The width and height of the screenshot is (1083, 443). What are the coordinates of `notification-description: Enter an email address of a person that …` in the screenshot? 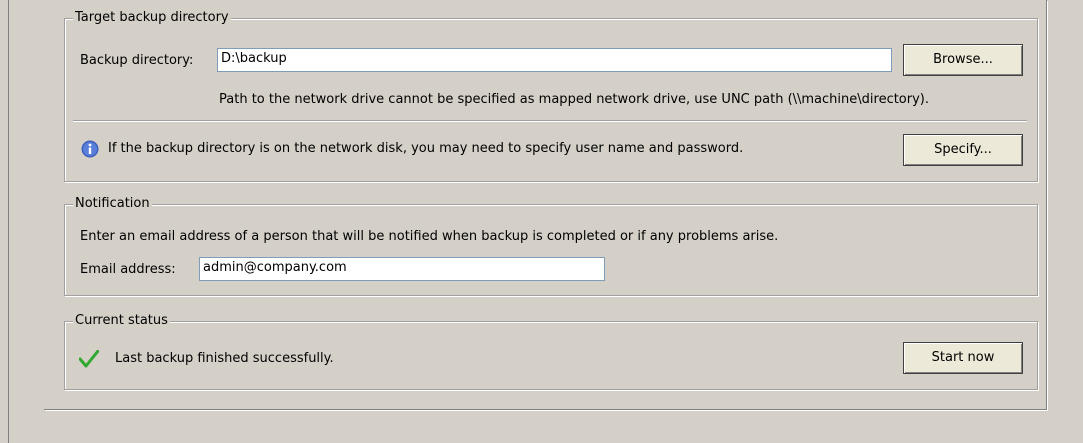 It's located at (429, 236).